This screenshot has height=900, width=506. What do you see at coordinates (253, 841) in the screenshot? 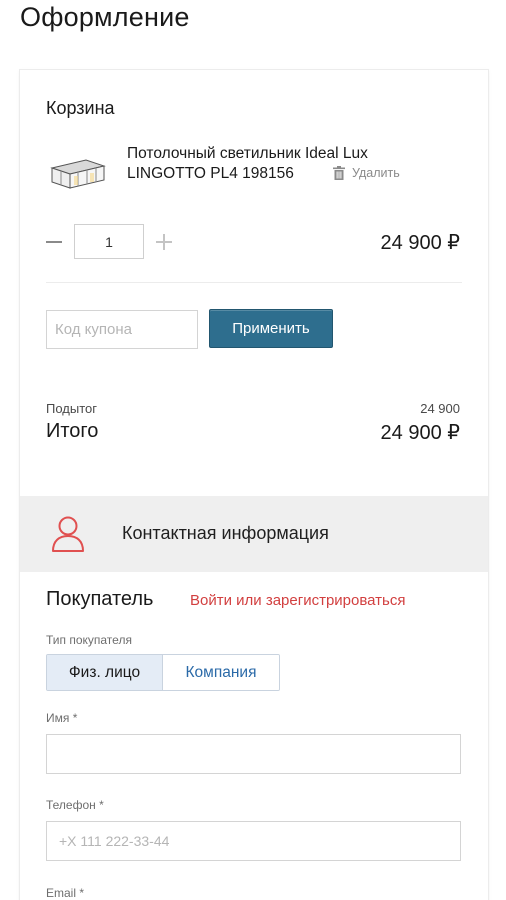
I see `phone-field` at bounding box center [253, 841].